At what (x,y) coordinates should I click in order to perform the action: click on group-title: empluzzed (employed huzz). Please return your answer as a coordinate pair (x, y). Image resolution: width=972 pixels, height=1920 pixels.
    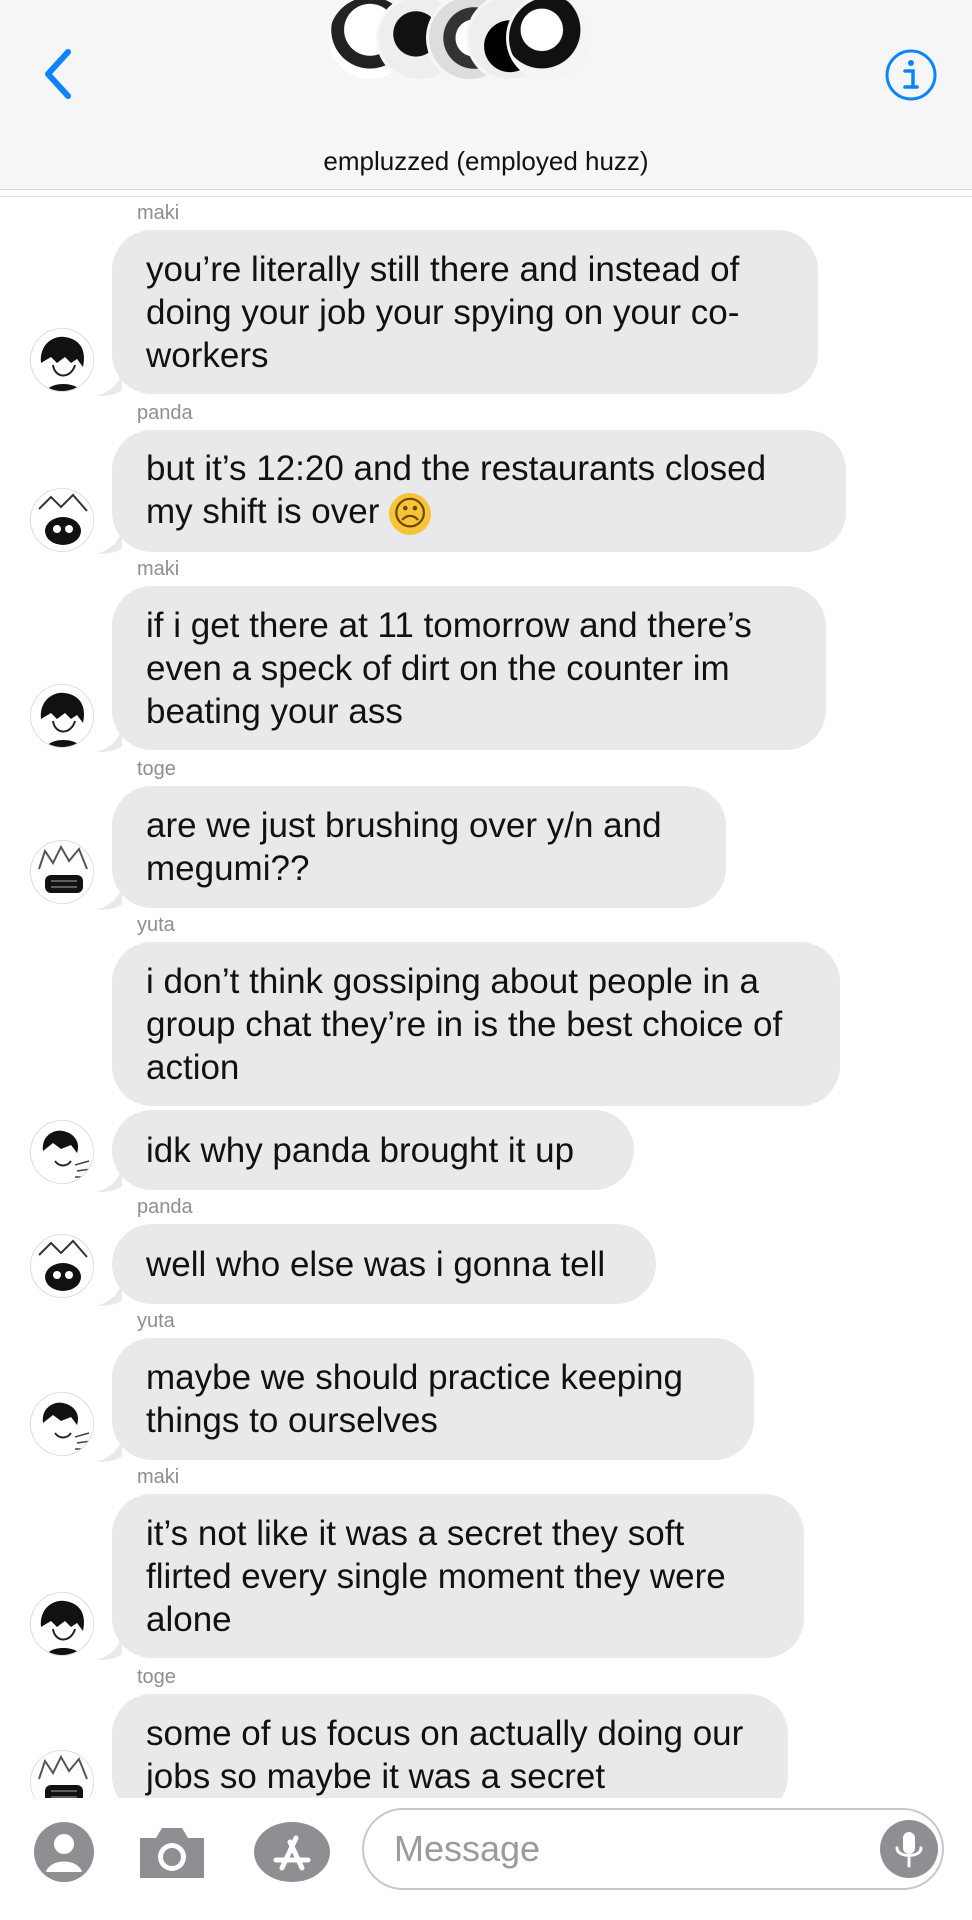
    Looking at the image, I should click on (486, 161).